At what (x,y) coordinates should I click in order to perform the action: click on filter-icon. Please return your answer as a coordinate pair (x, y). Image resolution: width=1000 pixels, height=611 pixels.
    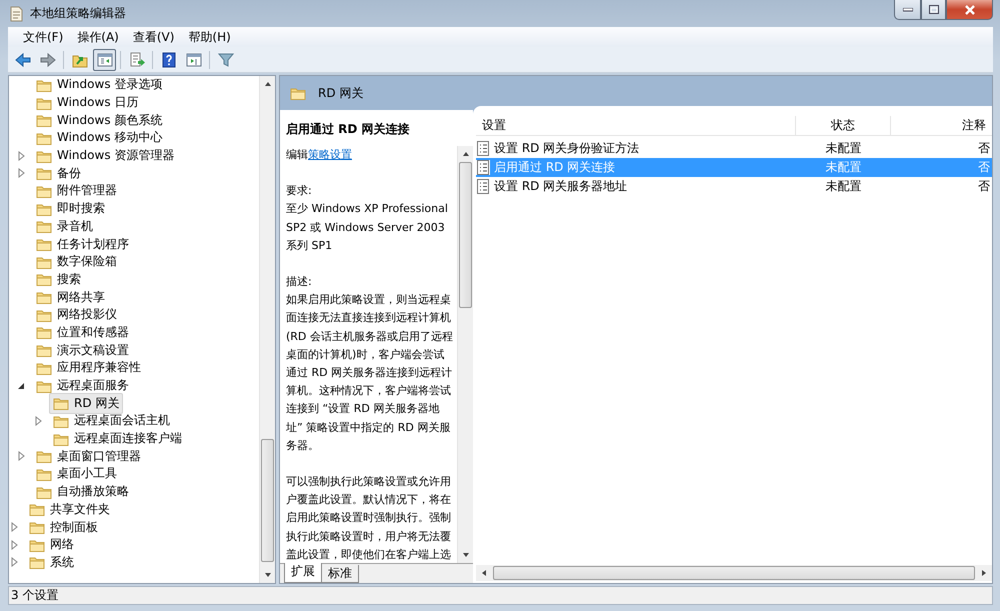
    Looking at the image, I should click on (226, 60).